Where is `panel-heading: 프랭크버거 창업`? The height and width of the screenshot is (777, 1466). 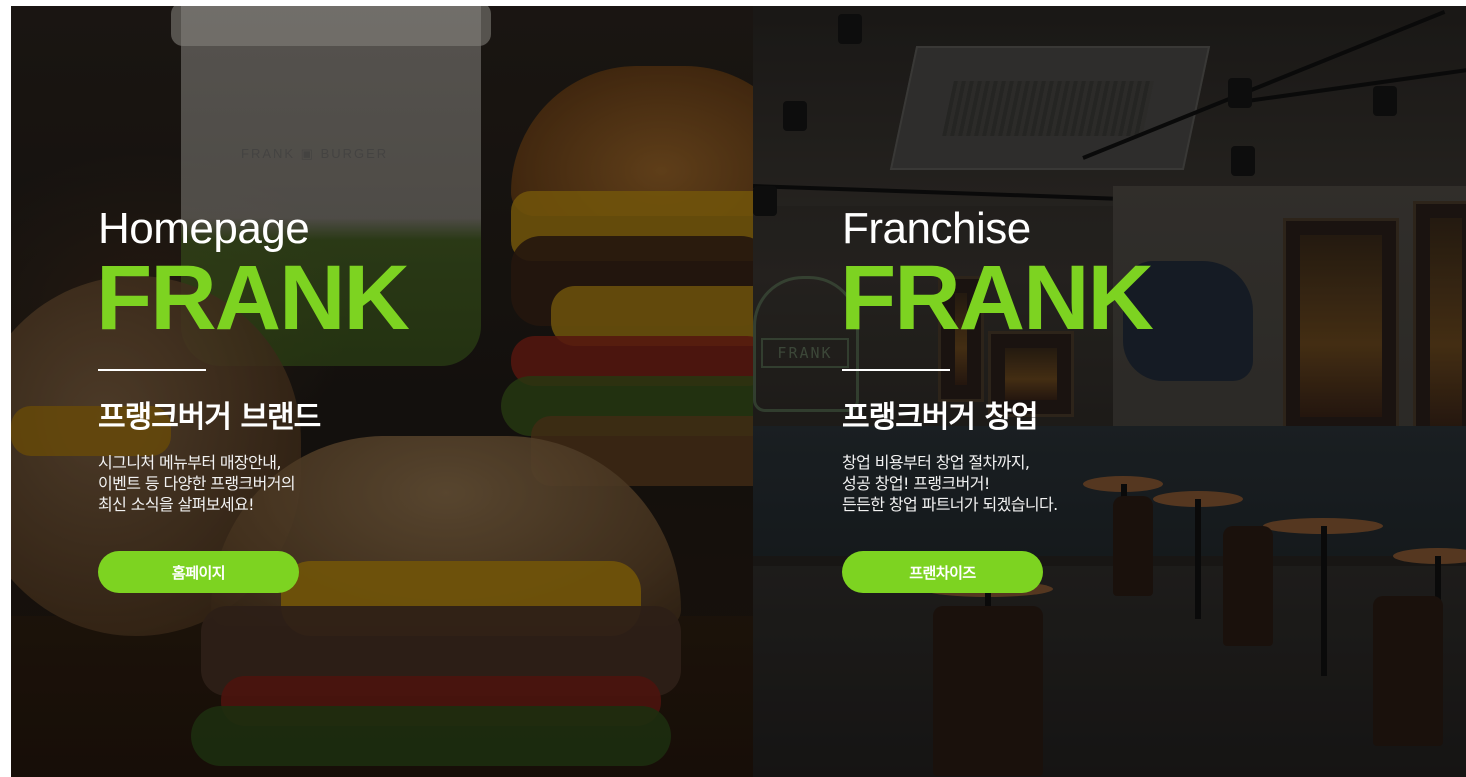
panel-heading: 프랭크버거 창업 is located at coordinates (940, 417).